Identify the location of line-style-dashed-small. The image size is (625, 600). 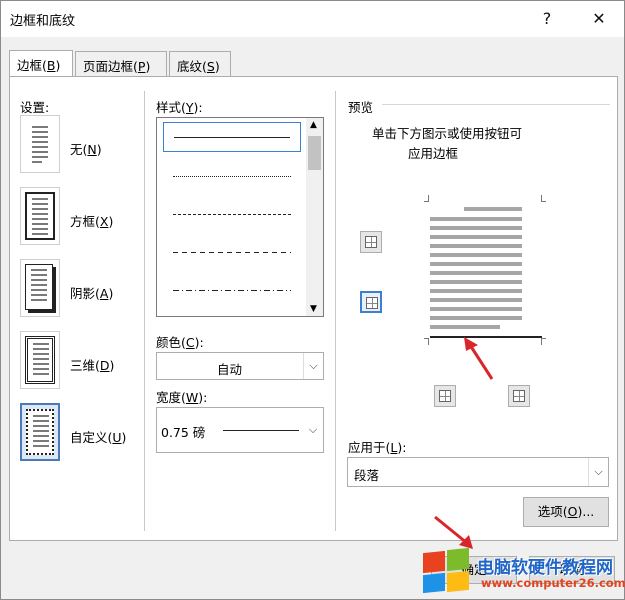
(232, 215).